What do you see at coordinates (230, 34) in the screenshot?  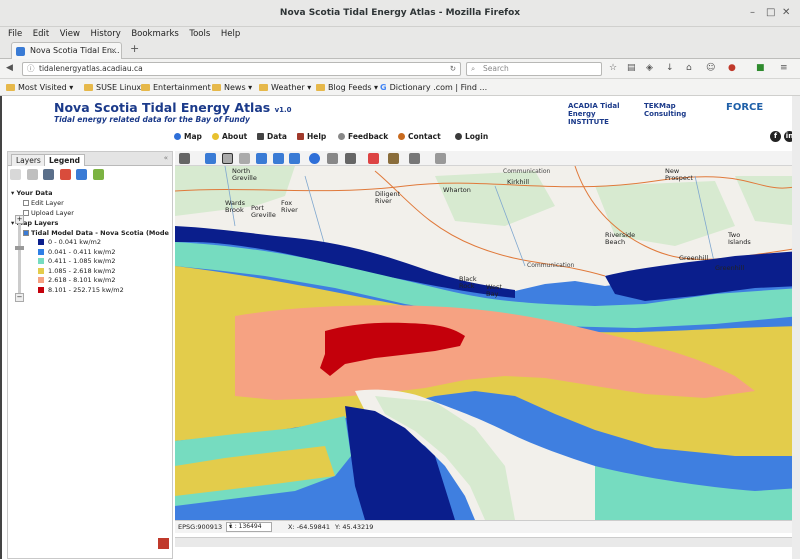 I see `menu-help: Help` at bounding box center [230, 34].